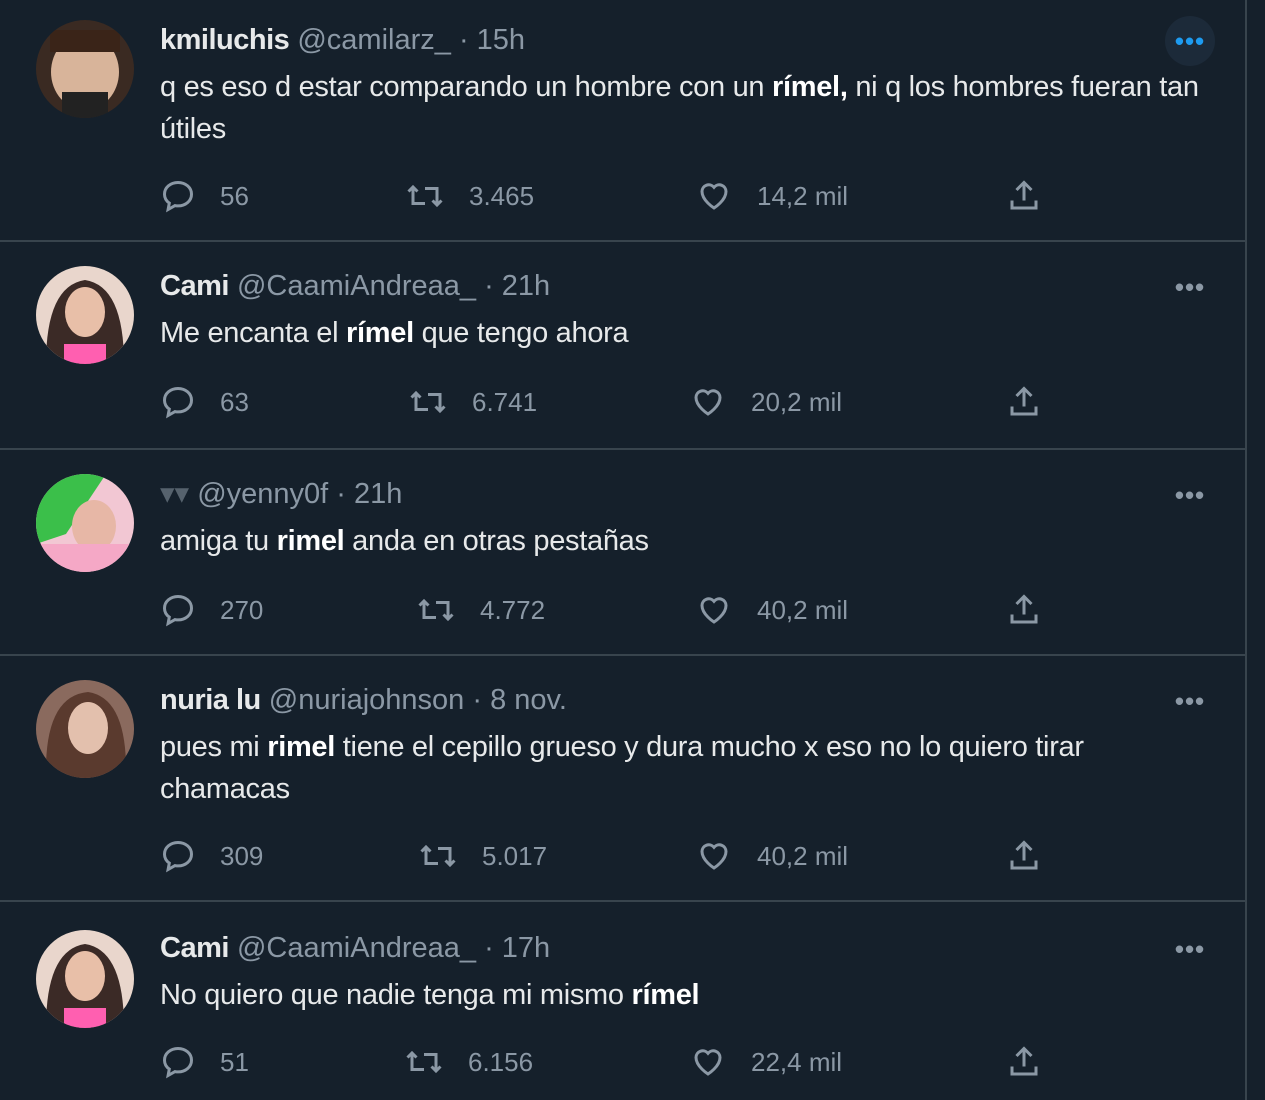 Image resolution: width=1265 pixels, height=1100 pixels. What do you see at coordinates (771, 196) in the screenshot?
I see `like-button: 14,2 mil` at bounding box center [771, 196].